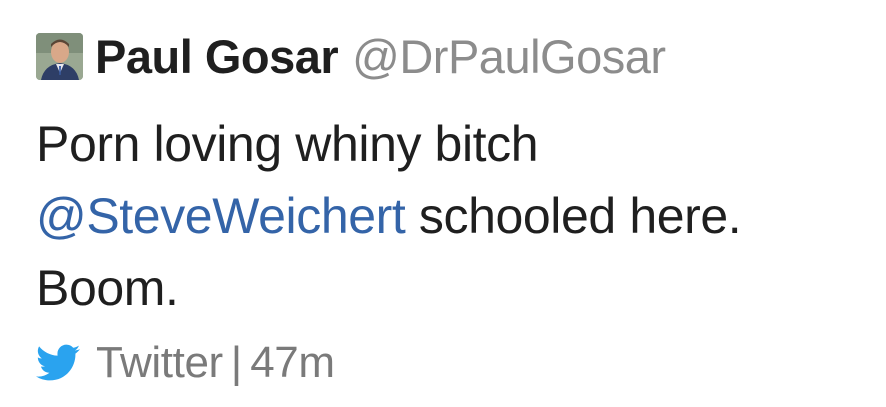  What do you see at coordinates (221, 216) in the screenshot?
I see `mention-link: @SteveWeichert` at bounding box center [221, 216].